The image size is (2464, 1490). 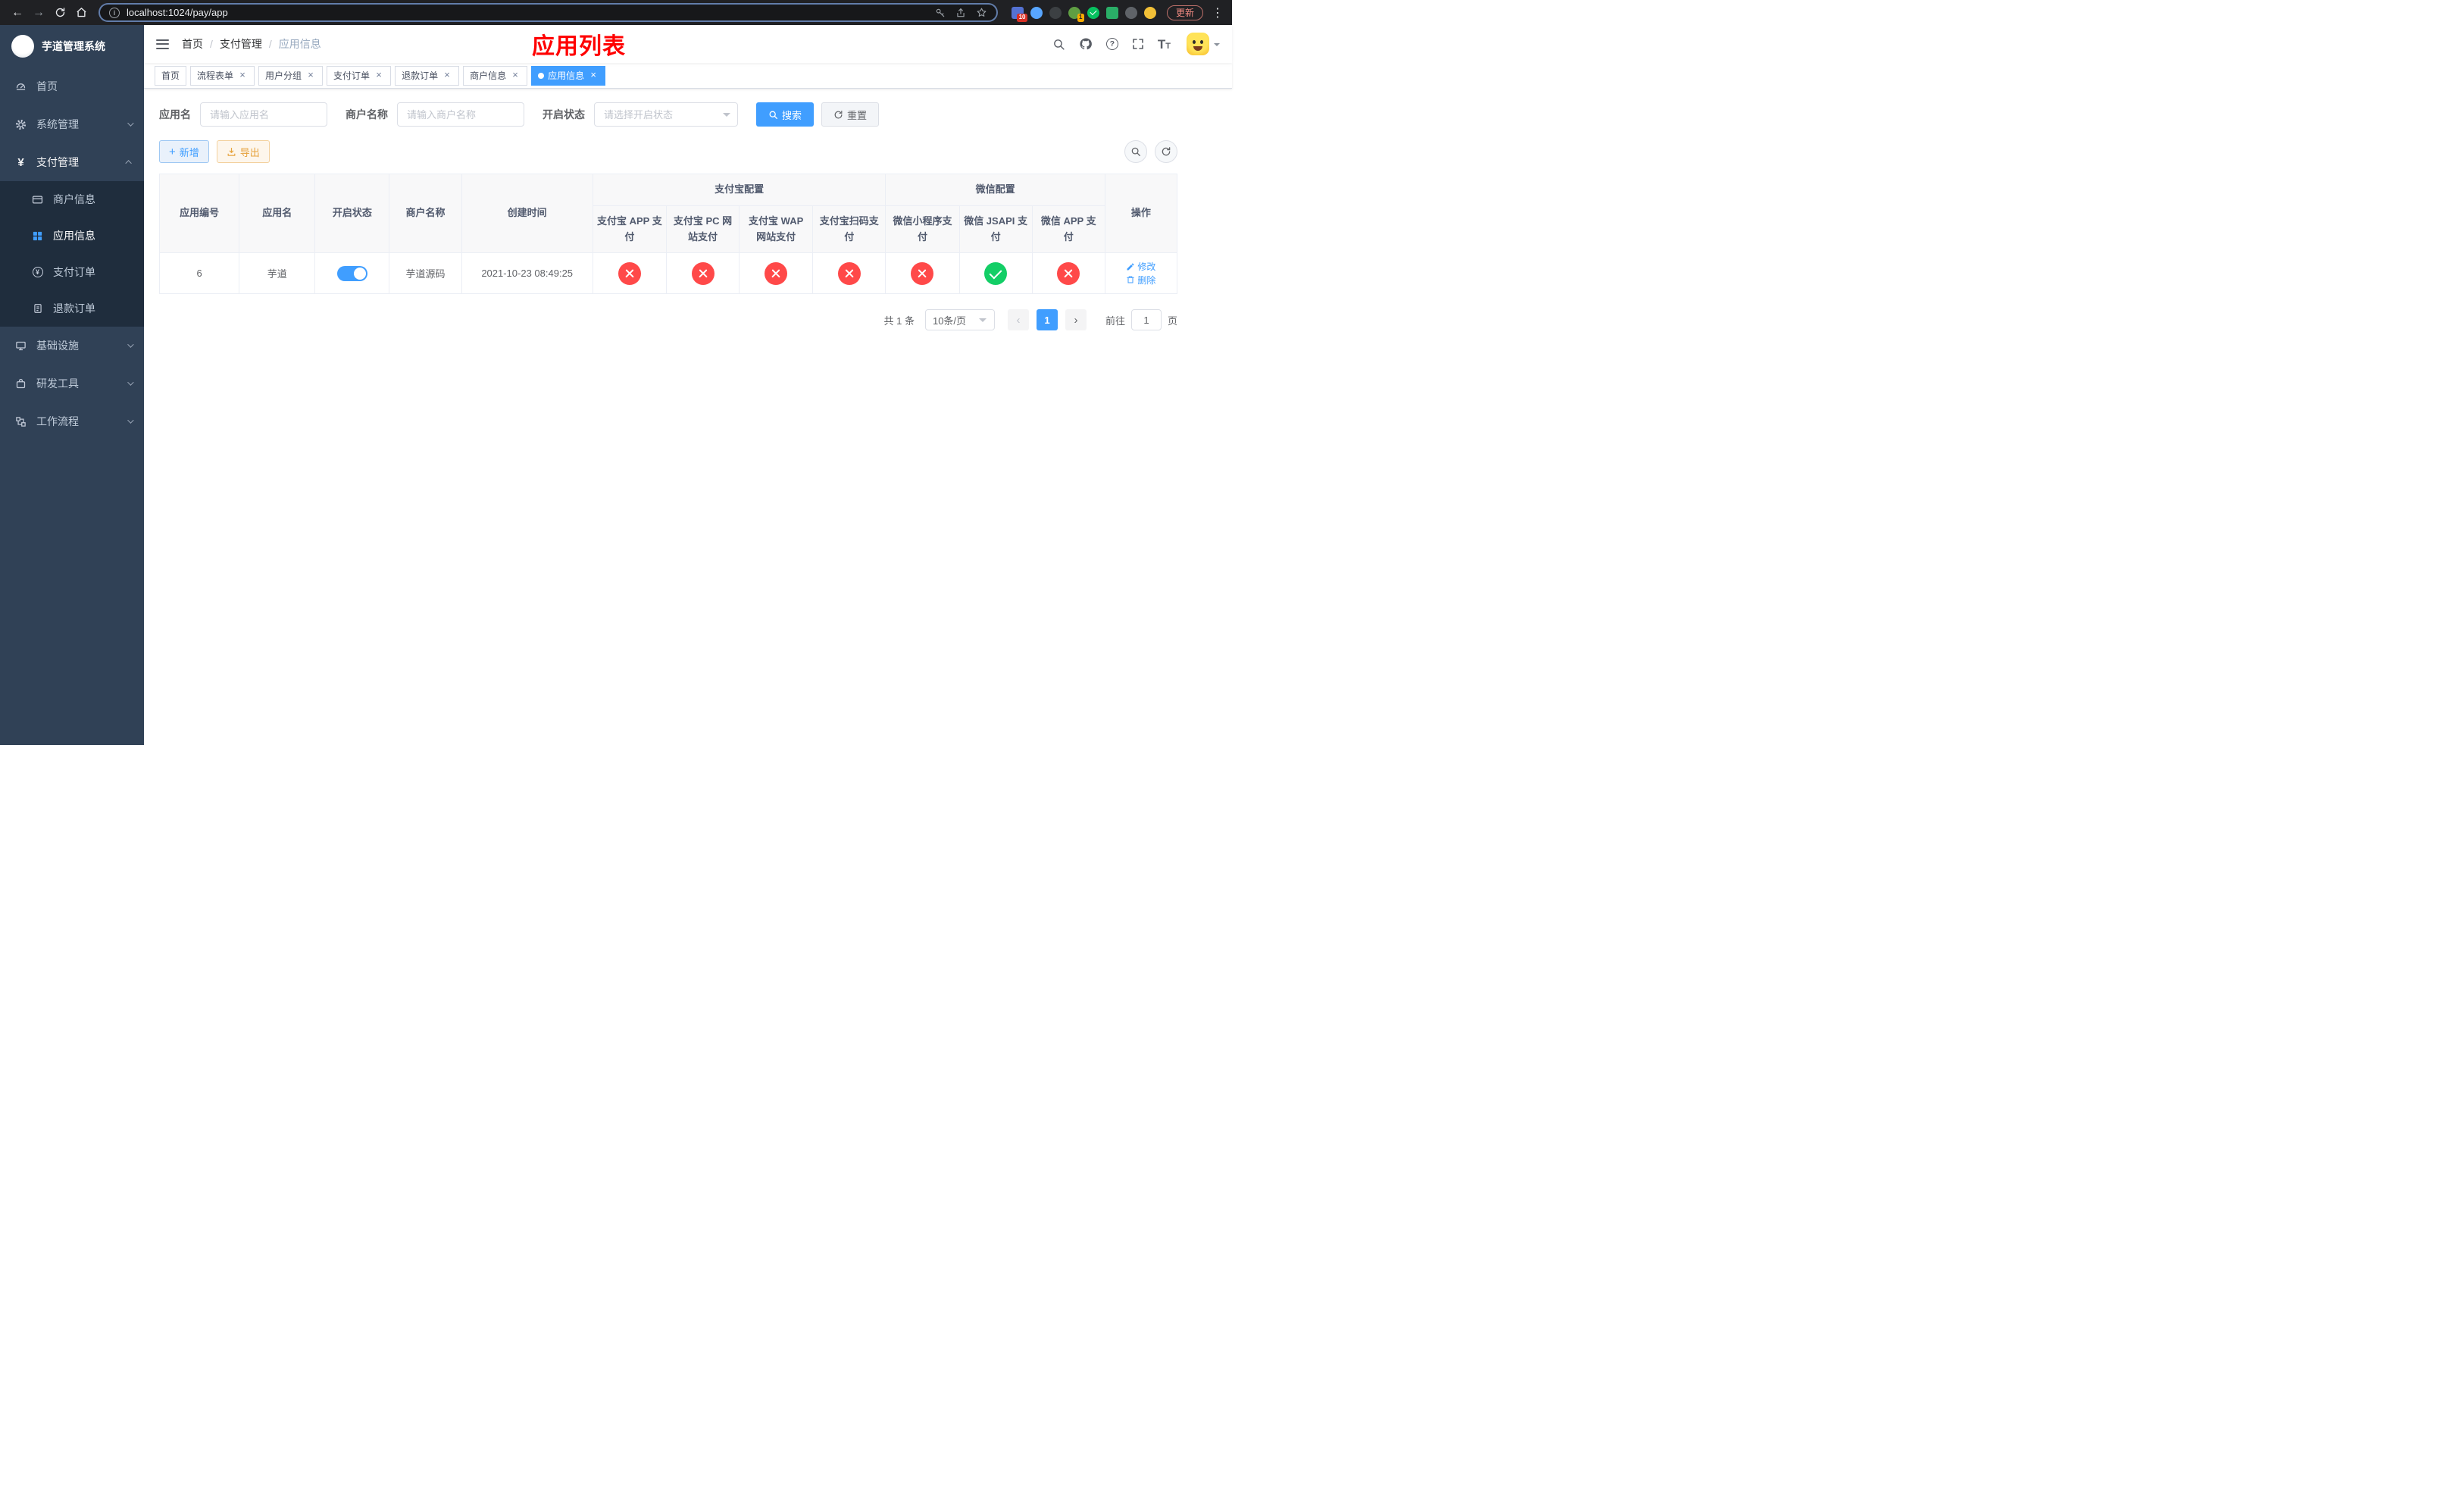 I want to click on extension-icon-1: 10, so click(x=1019, y=14).